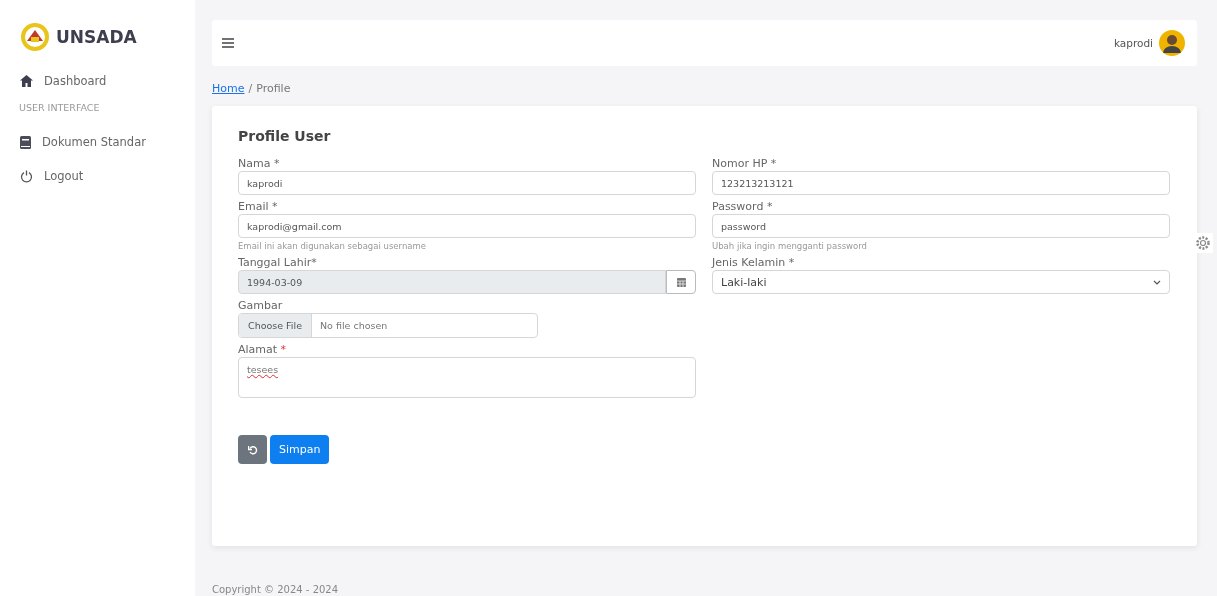  I want to click on book-icon, so click(25, 142).